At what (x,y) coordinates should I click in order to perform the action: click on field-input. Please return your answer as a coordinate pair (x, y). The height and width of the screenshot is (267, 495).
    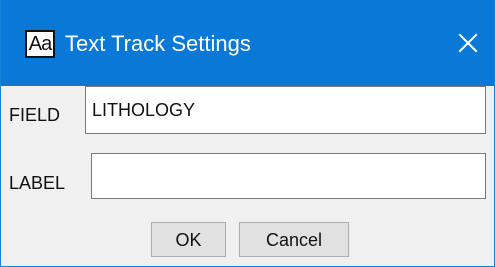
    Looking at the image, I should click on (285, 110).